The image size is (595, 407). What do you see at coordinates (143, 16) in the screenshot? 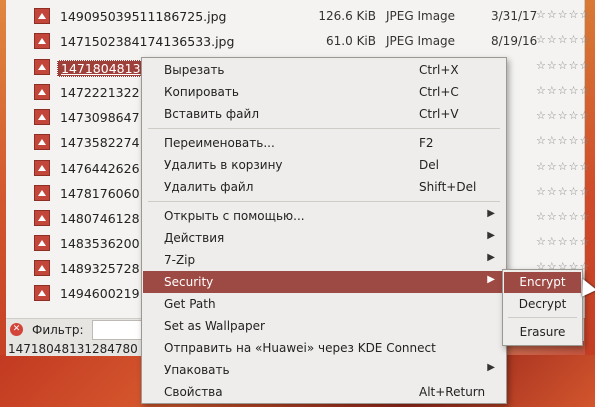
I see `file-name: 149095039511186725.jpg` at bounding box center [143, 16].